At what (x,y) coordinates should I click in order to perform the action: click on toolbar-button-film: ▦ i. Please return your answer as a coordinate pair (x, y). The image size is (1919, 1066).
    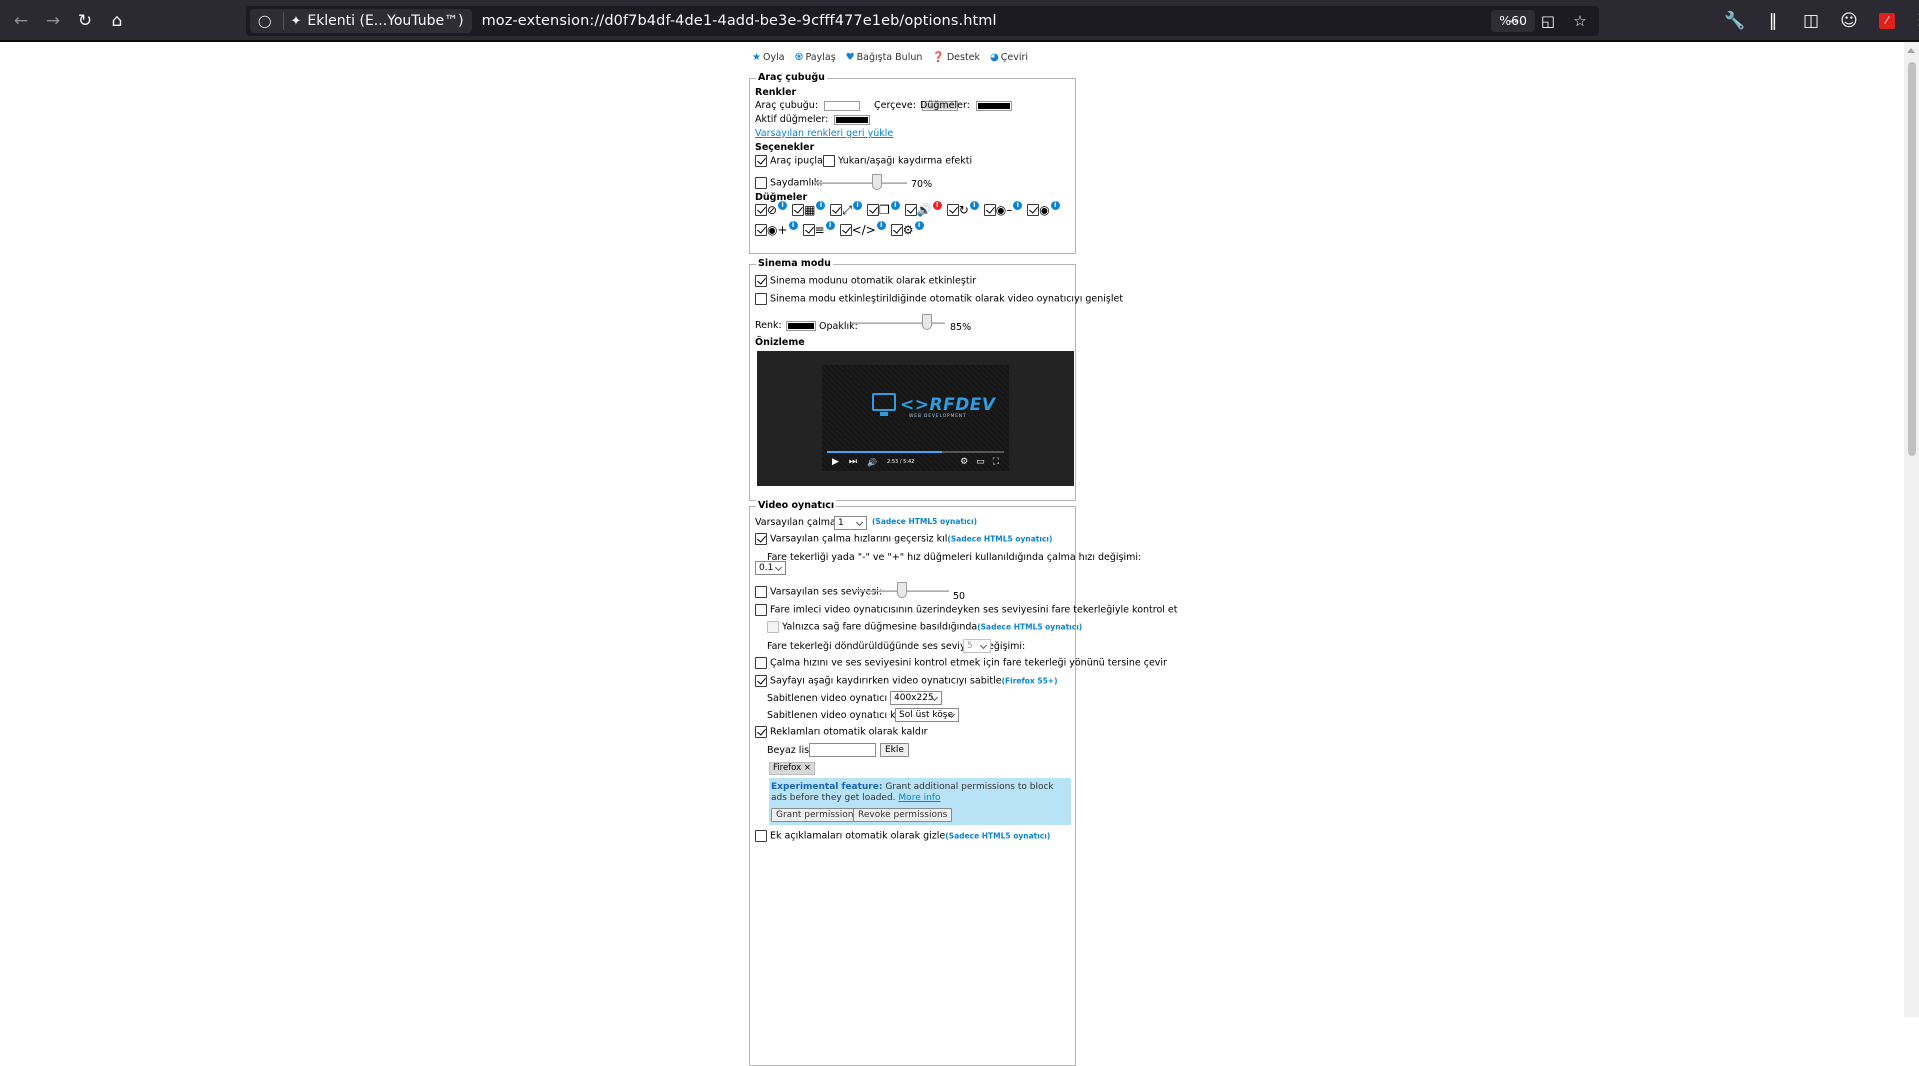
    Looking at the image, I should click on (809, 208).